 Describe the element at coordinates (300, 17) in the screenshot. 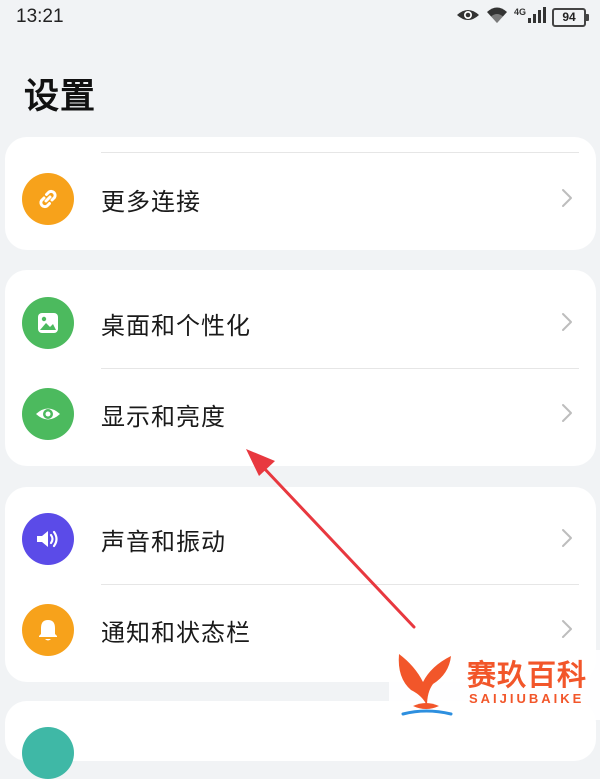

I see `status-bar: 13:21 4G 94` at that location.